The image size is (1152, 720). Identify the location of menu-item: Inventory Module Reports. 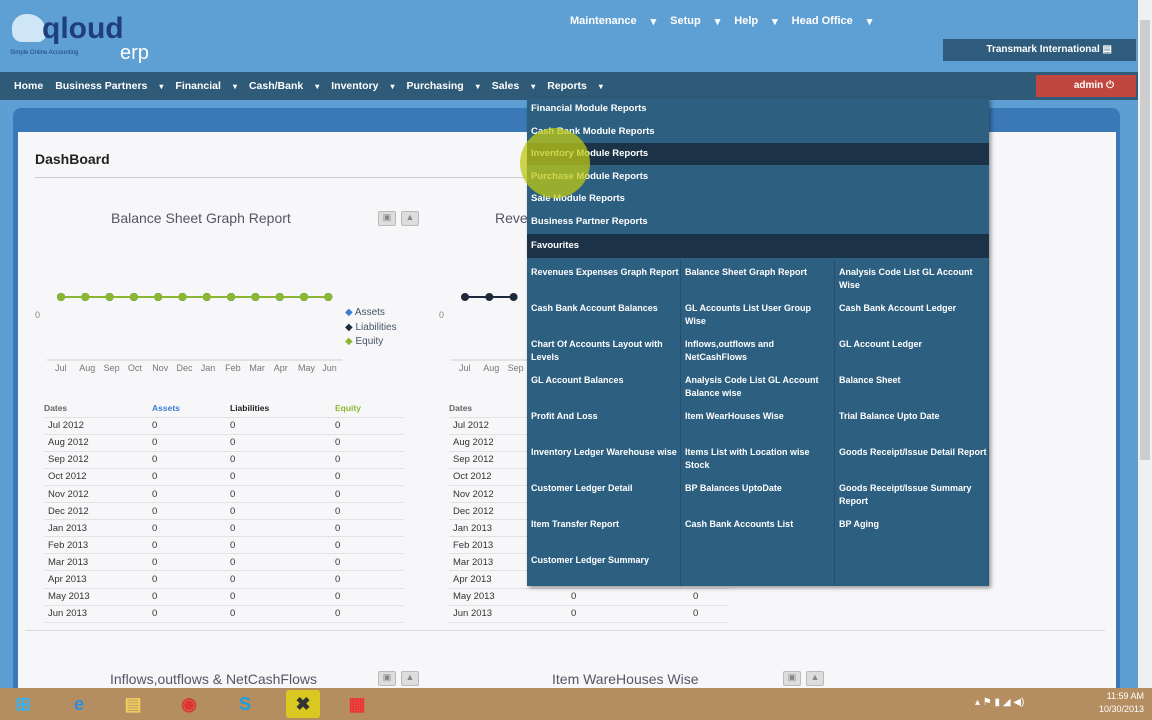
(758, 154).